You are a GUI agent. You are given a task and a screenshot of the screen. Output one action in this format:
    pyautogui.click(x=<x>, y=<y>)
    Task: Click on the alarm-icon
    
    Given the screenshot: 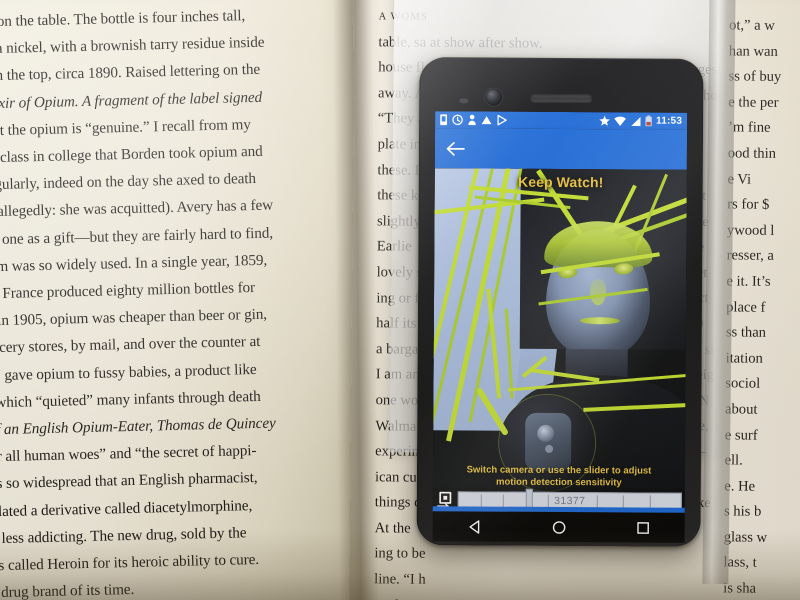 What is the action you would take?
    pyautogui.click(x=457, y=120)
    